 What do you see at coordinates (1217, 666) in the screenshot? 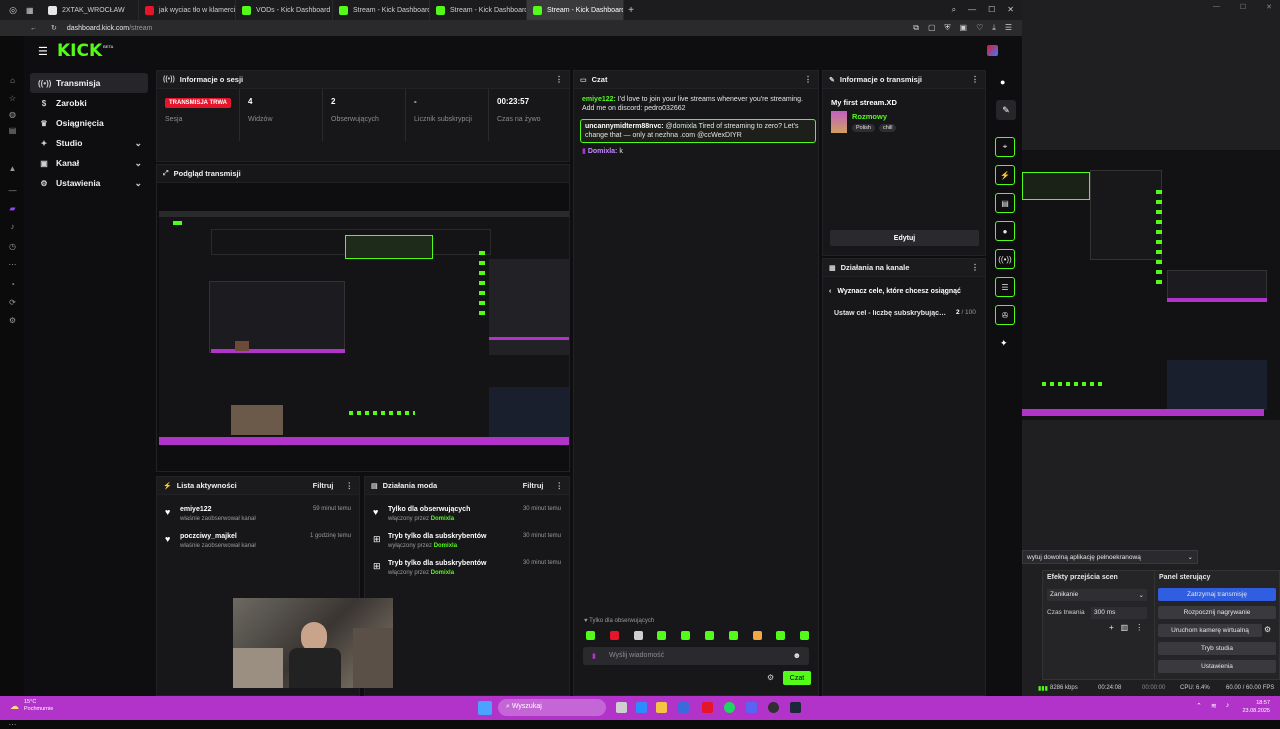
I see `obs-control-button: Ustawienia` at bounding box center [1217, 666].